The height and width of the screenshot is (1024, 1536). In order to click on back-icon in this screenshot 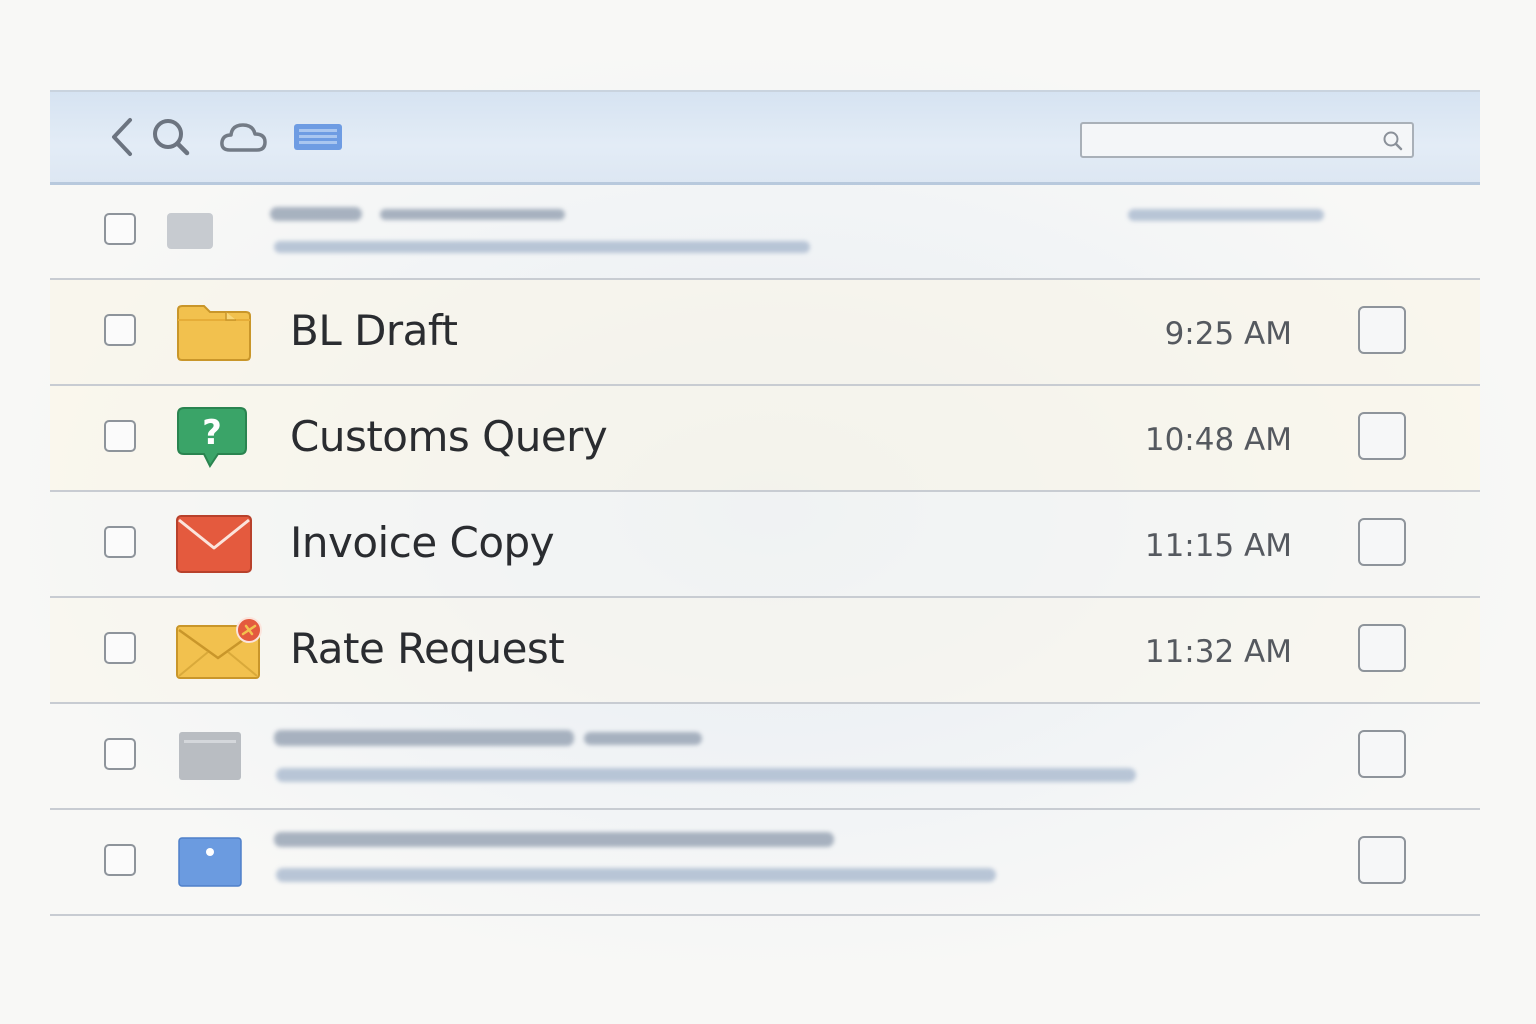, I will do `click(123, 137)`.